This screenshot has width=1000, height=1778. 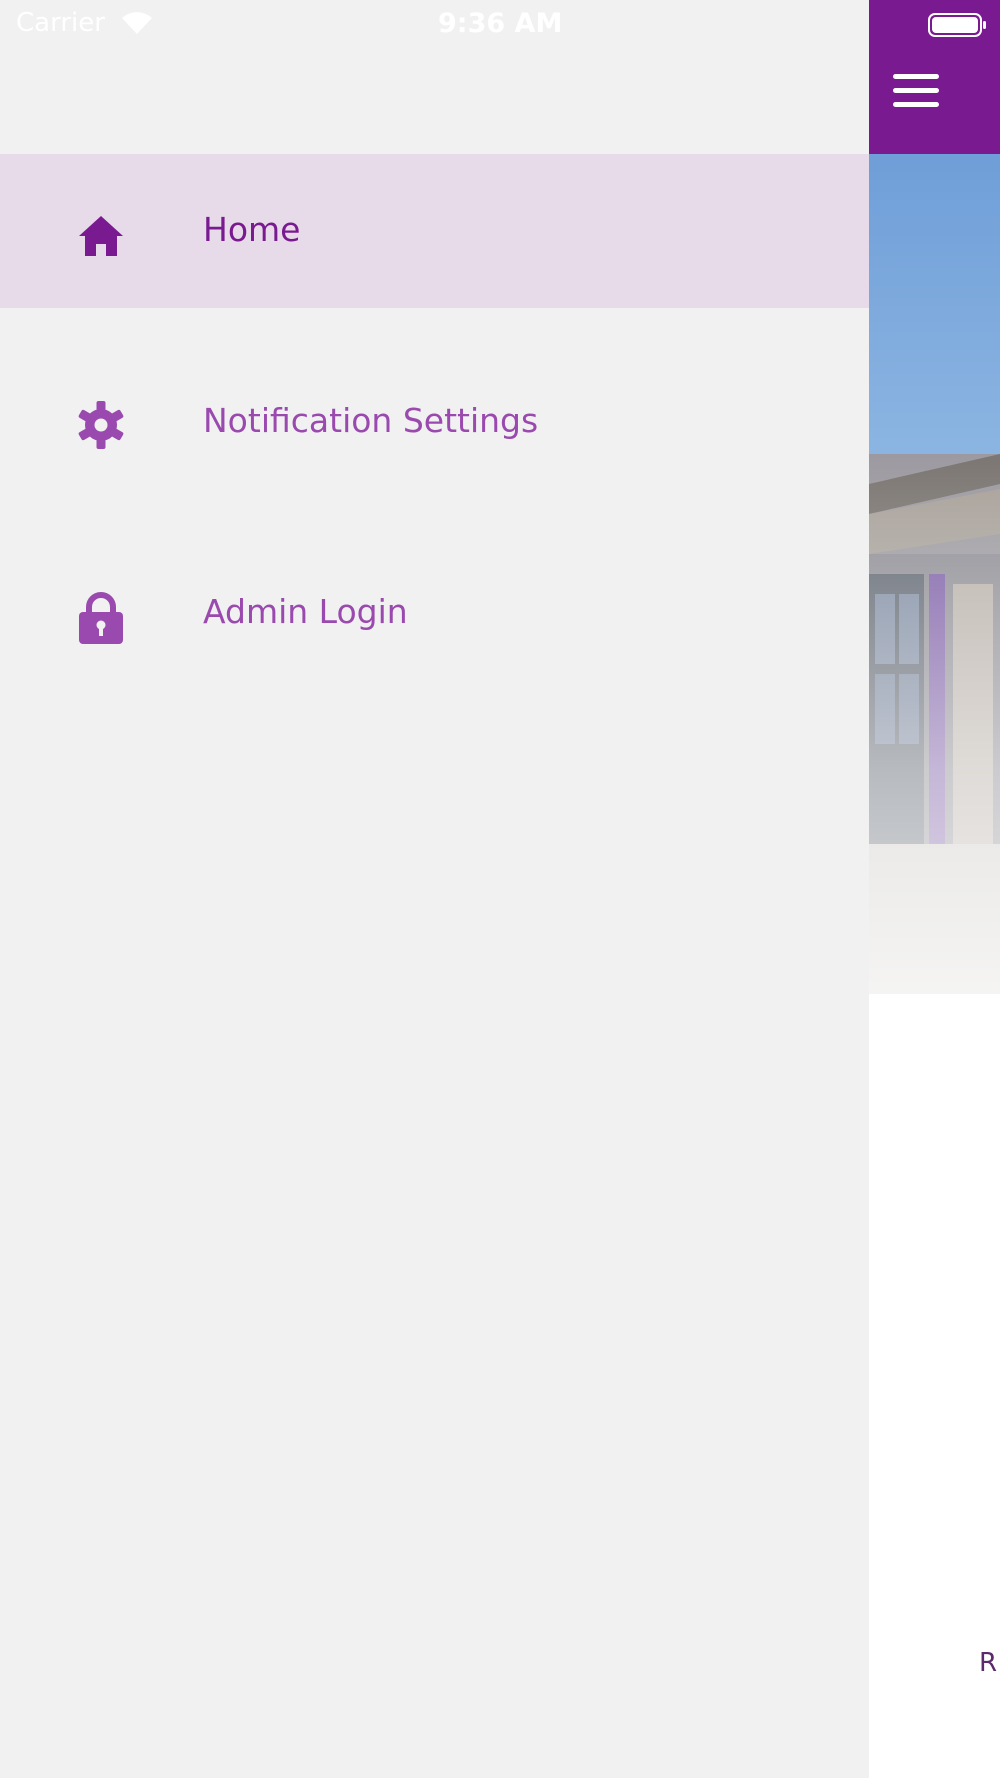 What do you see at coordinates (916, 92) in the screenshot?
I see `hamburger-menu-icon` at bounding box center [916, 92].